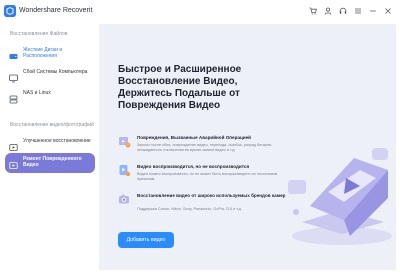  What do you see at coordinates (10, 11) in the screenshot?
I see `app-logo-icon` at bounding box center [10, 11].